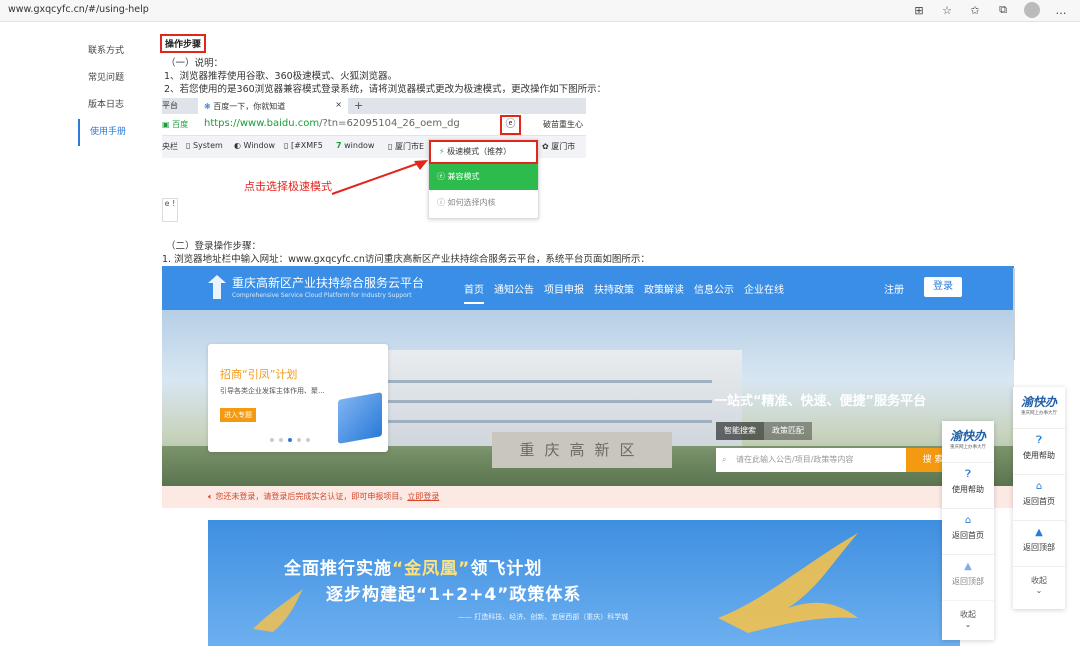 This screenshot has width=1080, height=646. What do you see at coordinates (968, 530) in the screenshot?
I see `floating-sidebar-inner: 渝快办 重庆网上办事大厅 ❓︎ 使用帮助 ⌂ 返回首页 ▲ 返回顶部 收起 ⌄` at bounding box center [968, 530].